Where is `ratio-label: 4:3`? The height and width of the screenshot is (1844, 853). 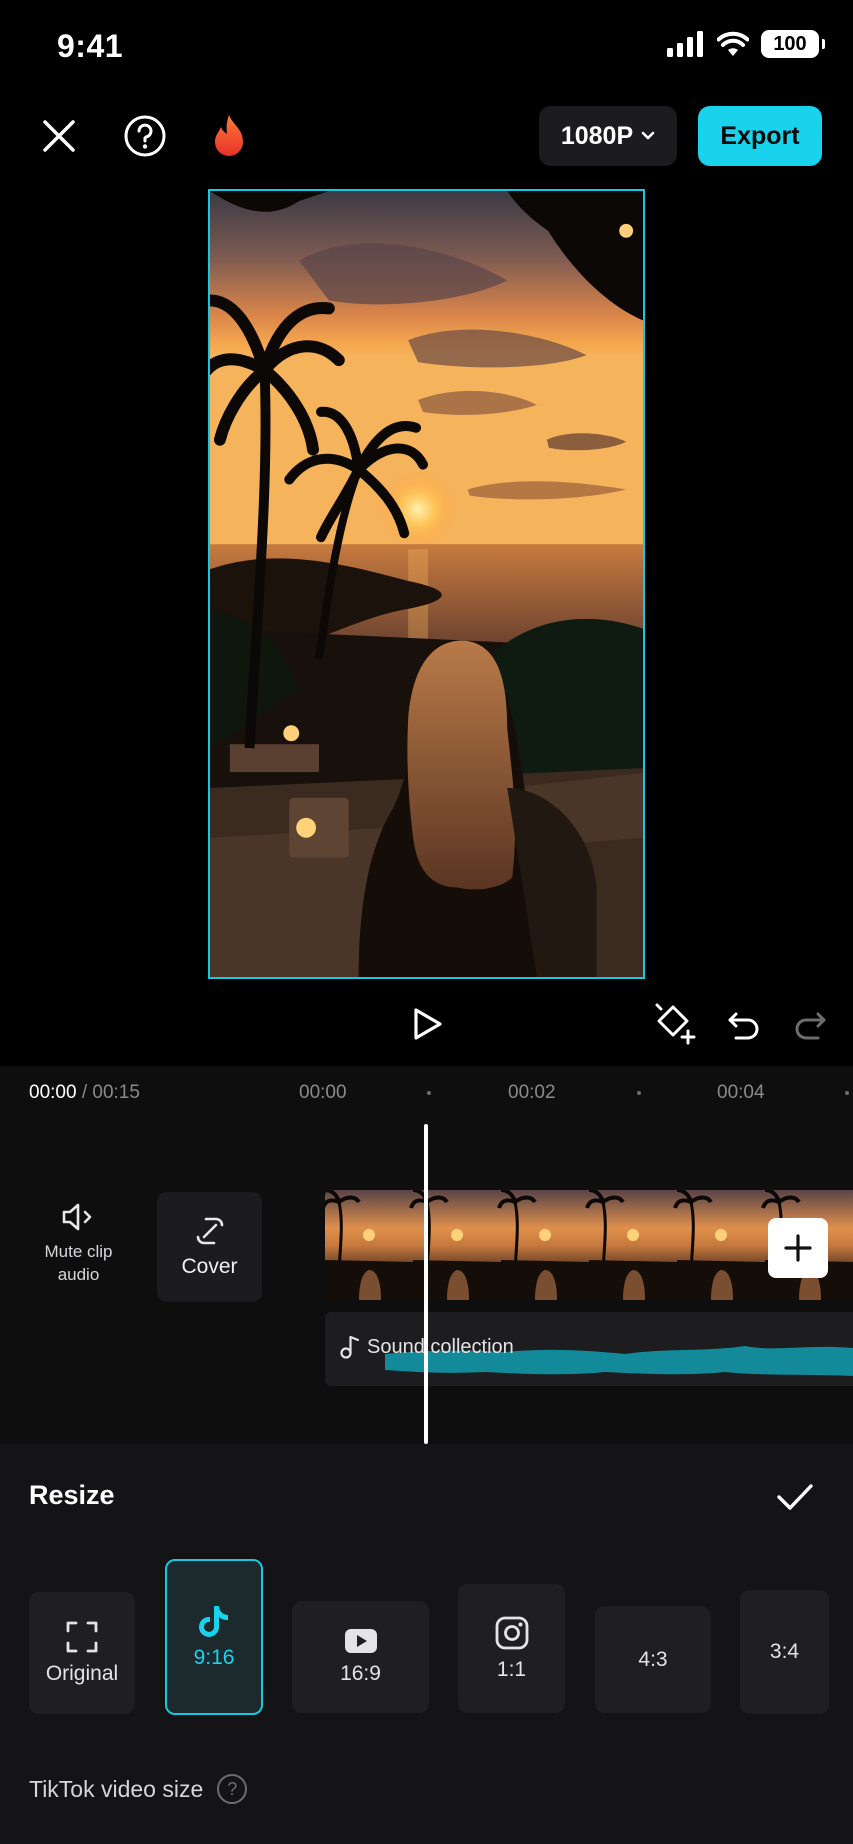
ratio-label: 4:3 is located at coordinates (653, 1659).